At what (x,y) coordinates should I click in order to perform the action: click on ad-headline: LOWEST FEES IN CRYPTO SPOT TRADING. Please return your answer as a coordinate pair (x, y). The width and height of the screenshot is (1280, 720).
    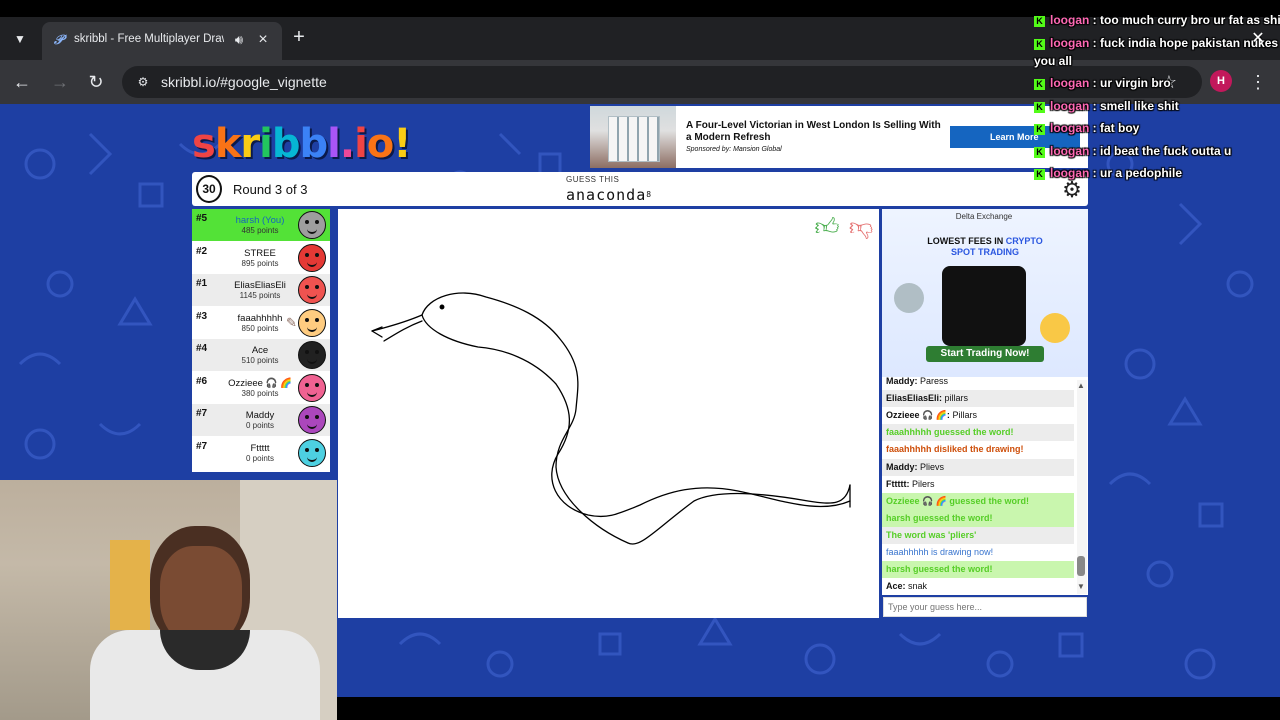
    Looking at the image, I should click on (985, 248).